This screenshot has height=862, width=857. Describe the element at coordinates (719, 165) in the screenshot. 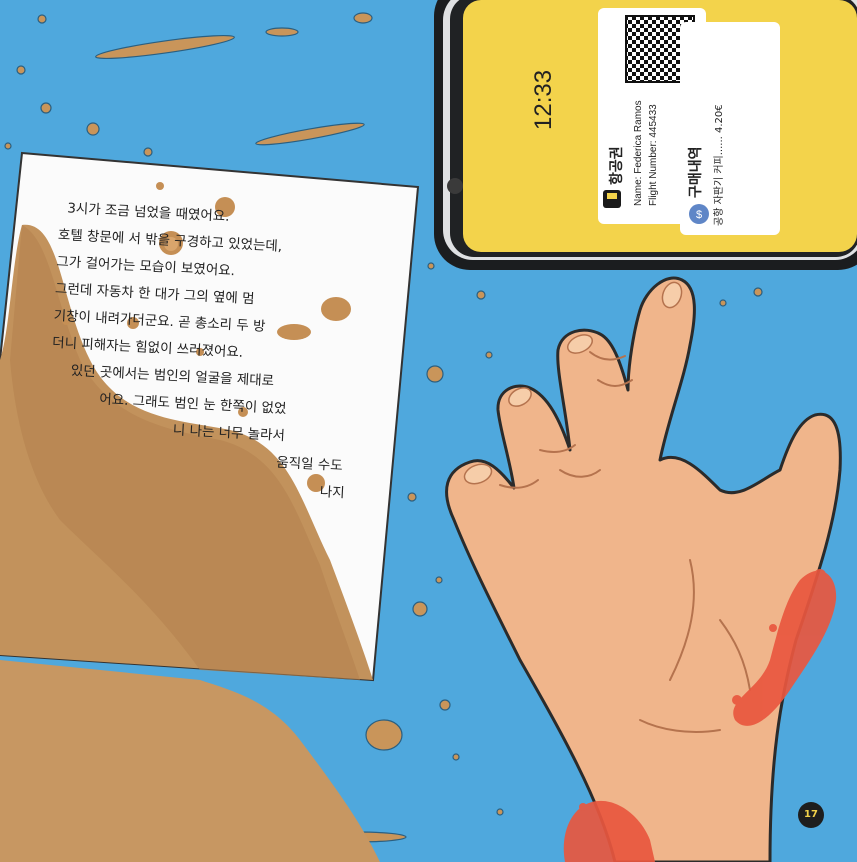

I see `purchase-item: 공항 자판기 커피...... 4.20€` at that location.